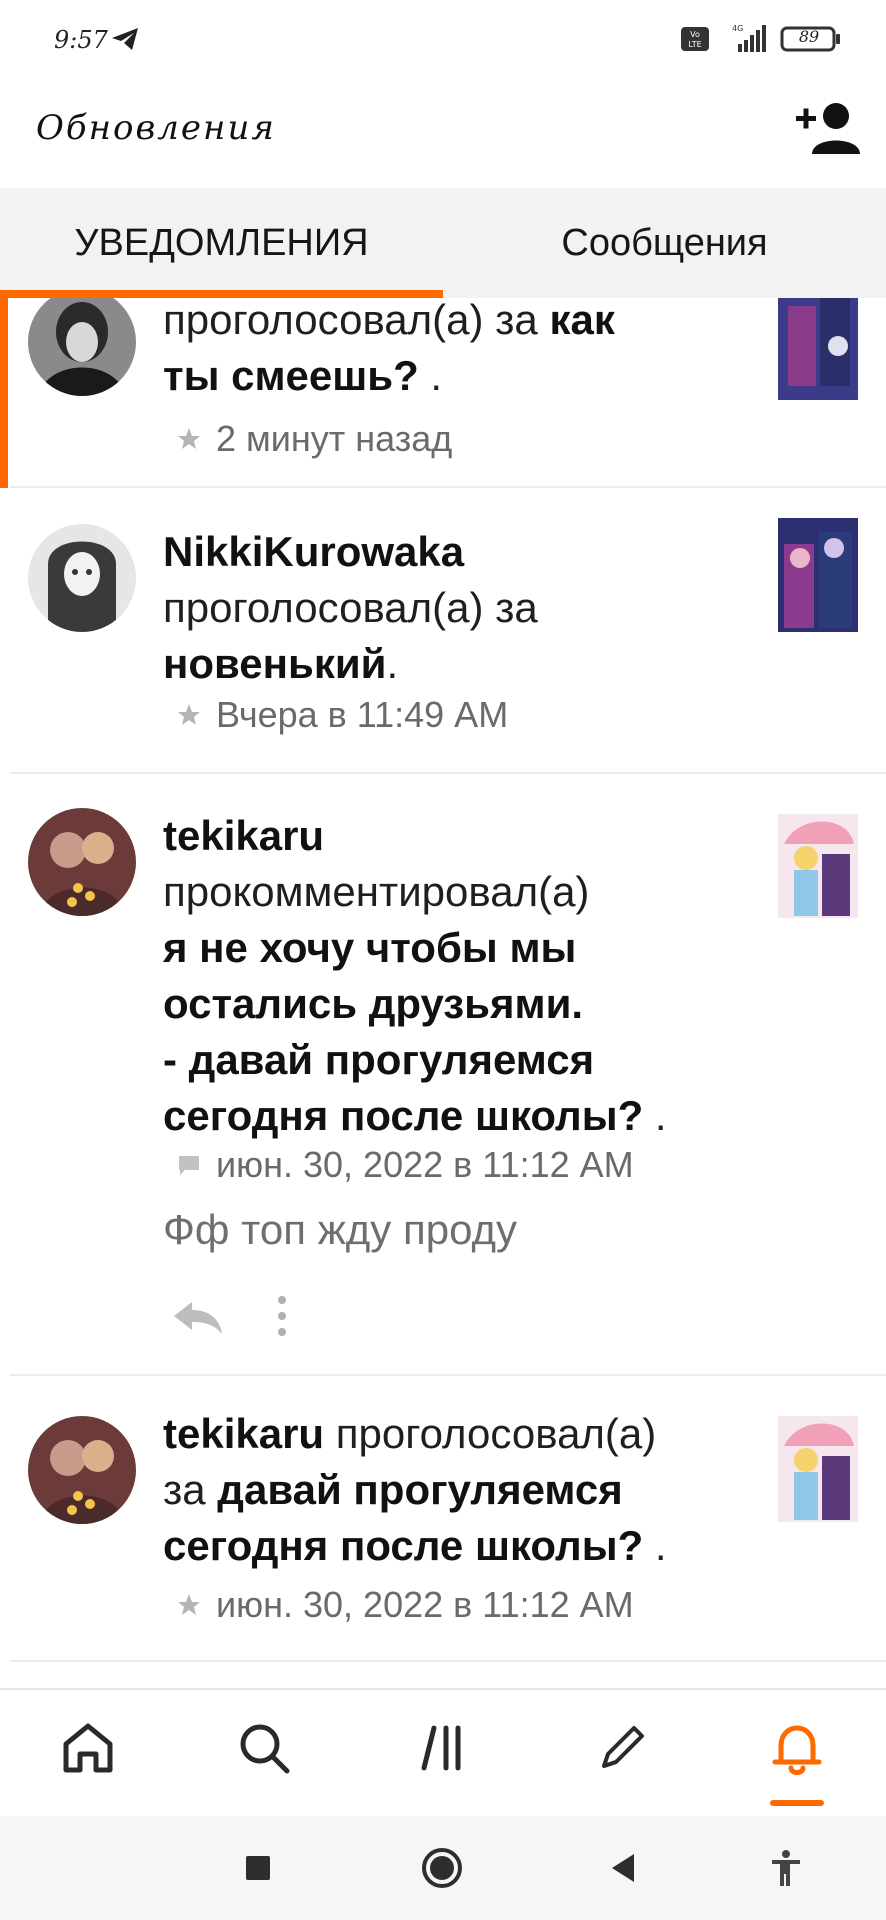 This screenshot has height=1920, width=886. What do you see at coordinates (797, 1803) in the screenshot?
I see `active-nav-indicator` at bounding box center [797, 1803].